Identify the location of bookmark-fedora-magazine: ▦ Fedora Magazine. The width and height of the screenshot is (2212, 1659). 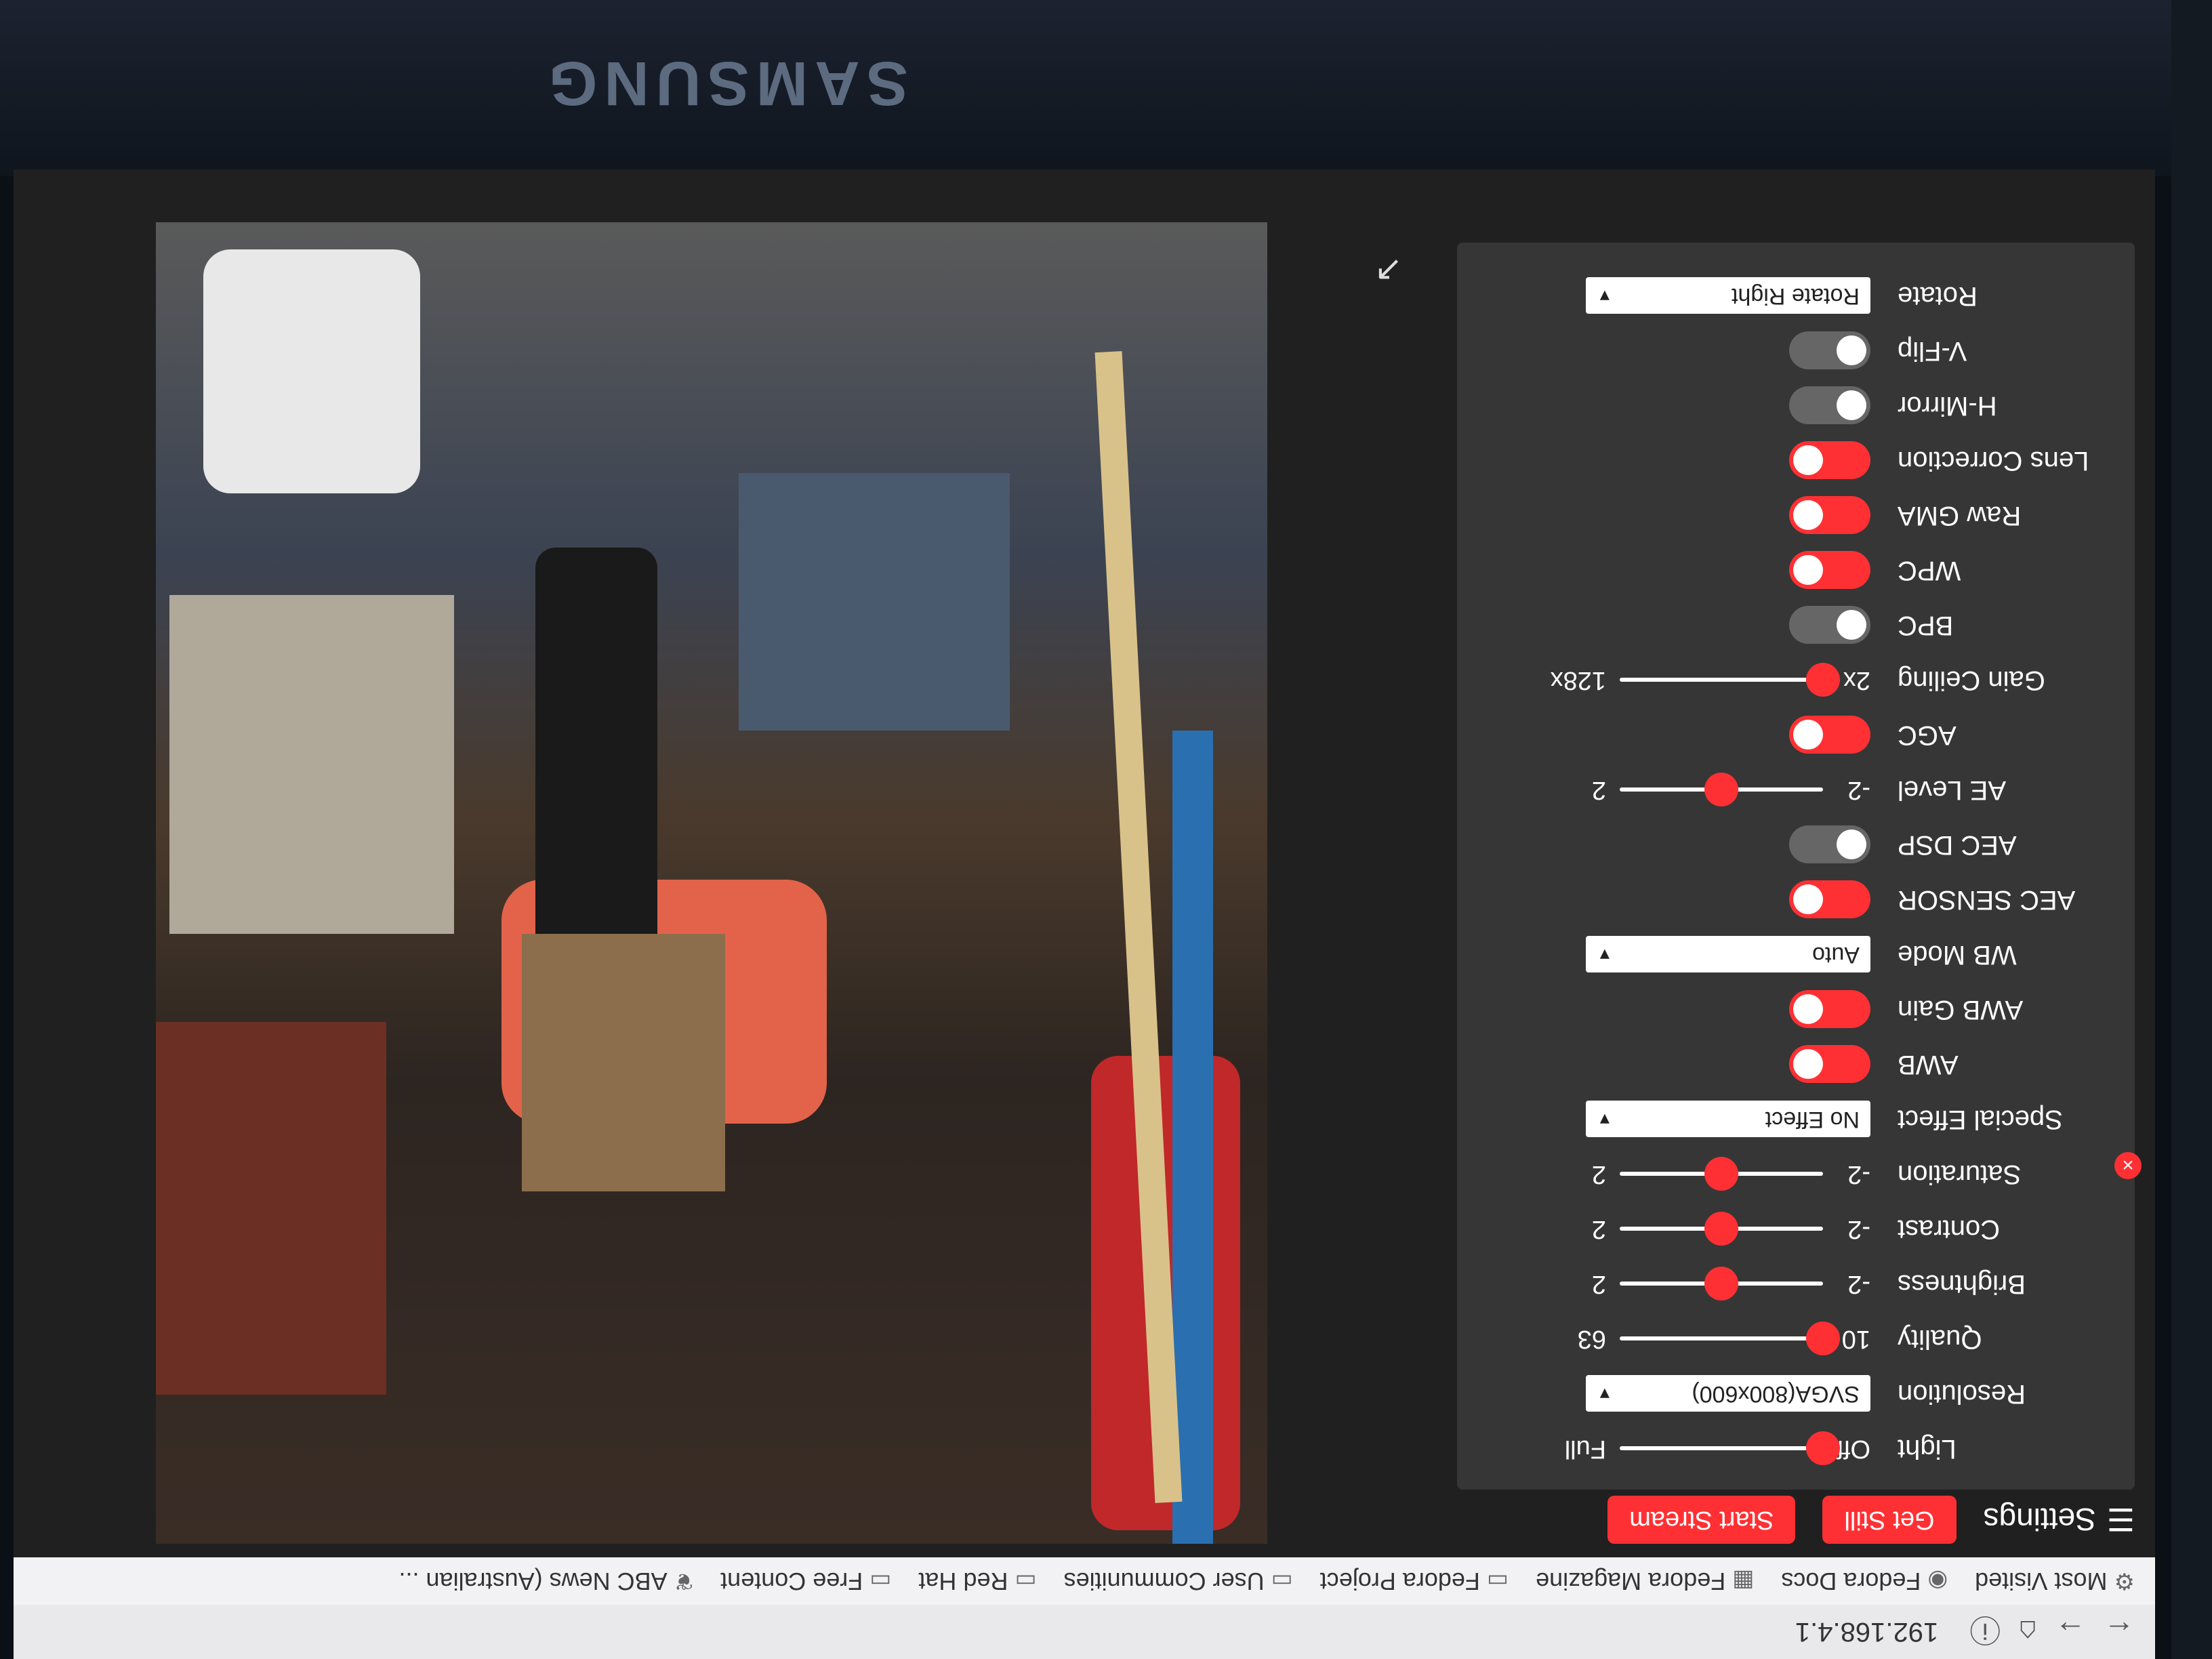
(1645, 1581).